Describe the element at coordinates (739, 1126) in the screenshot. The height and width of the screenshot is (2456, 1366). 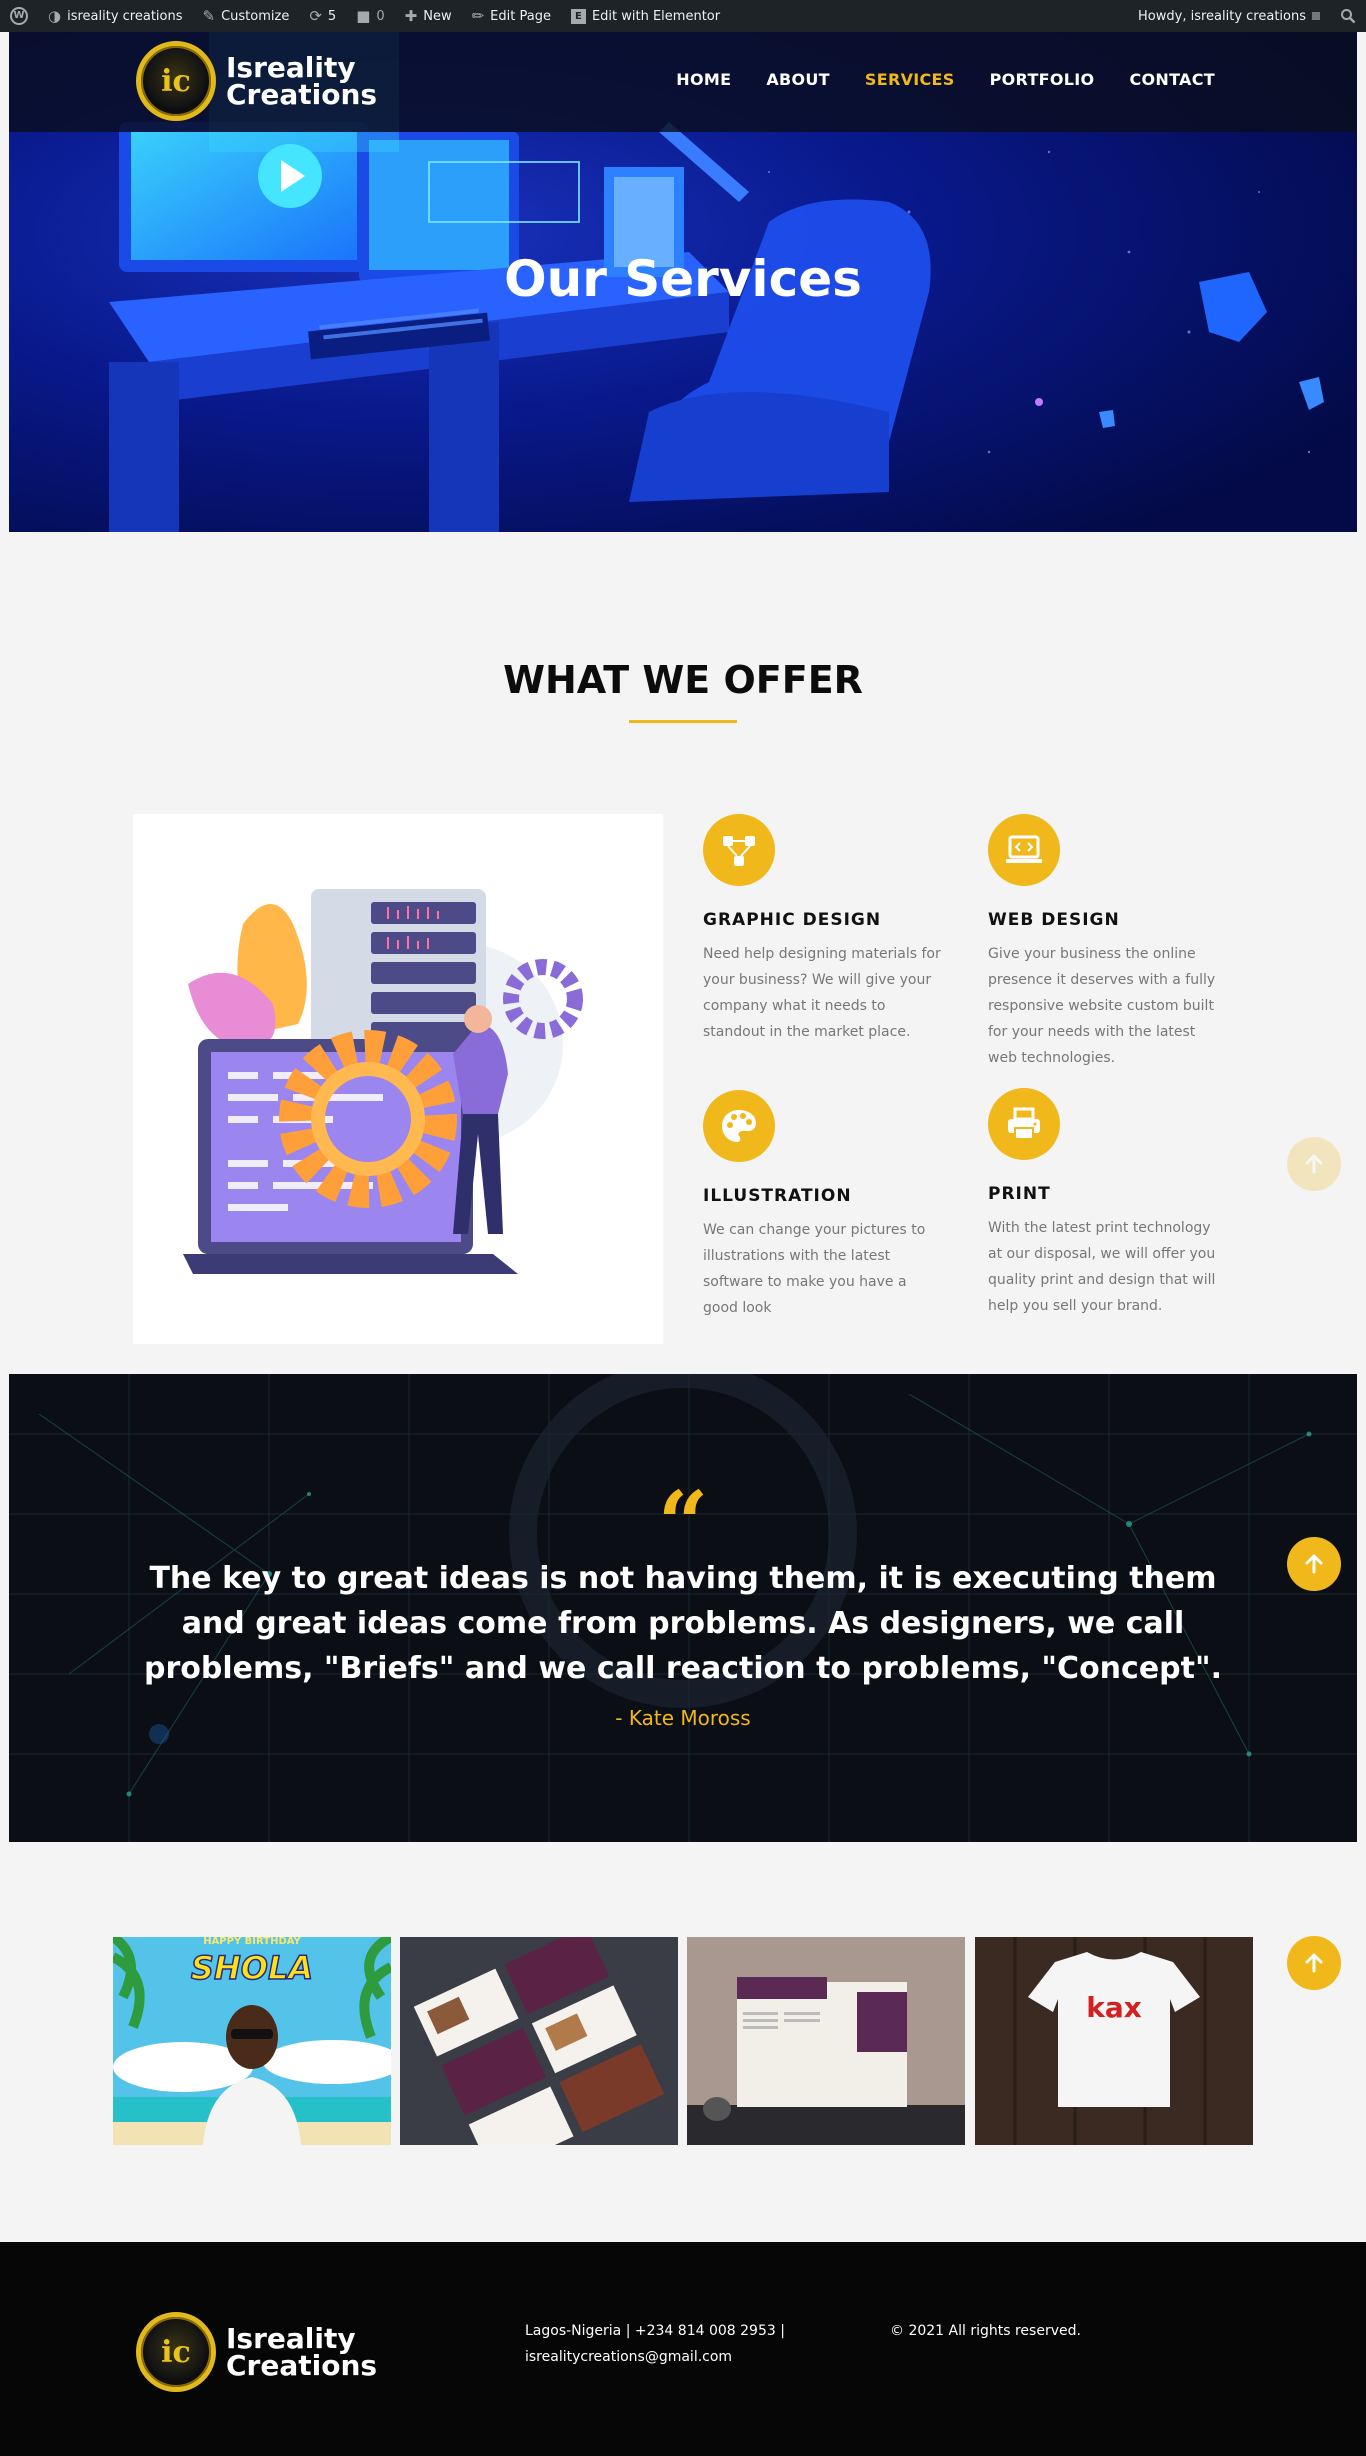
I see `palette-icon` at that location.